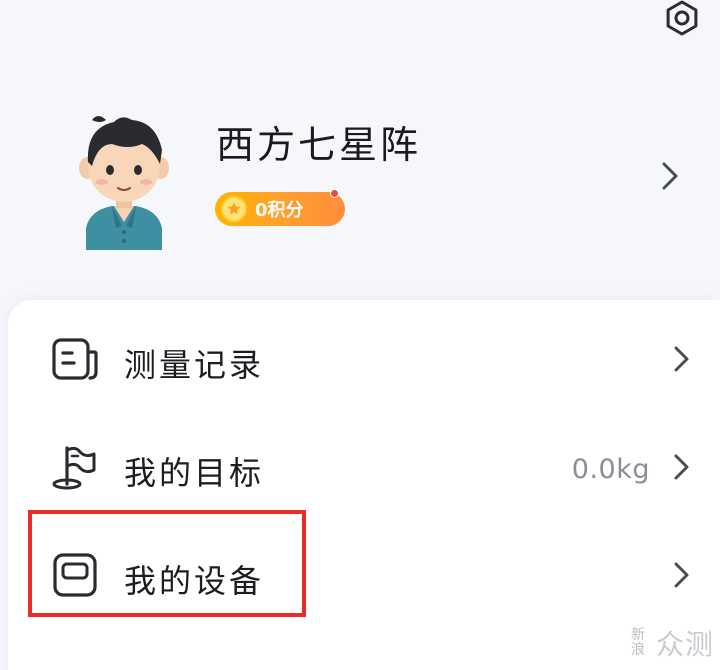 This screenshot has height=670, width=720. I want to click on points-badge: 0积分, so click(280, 207).